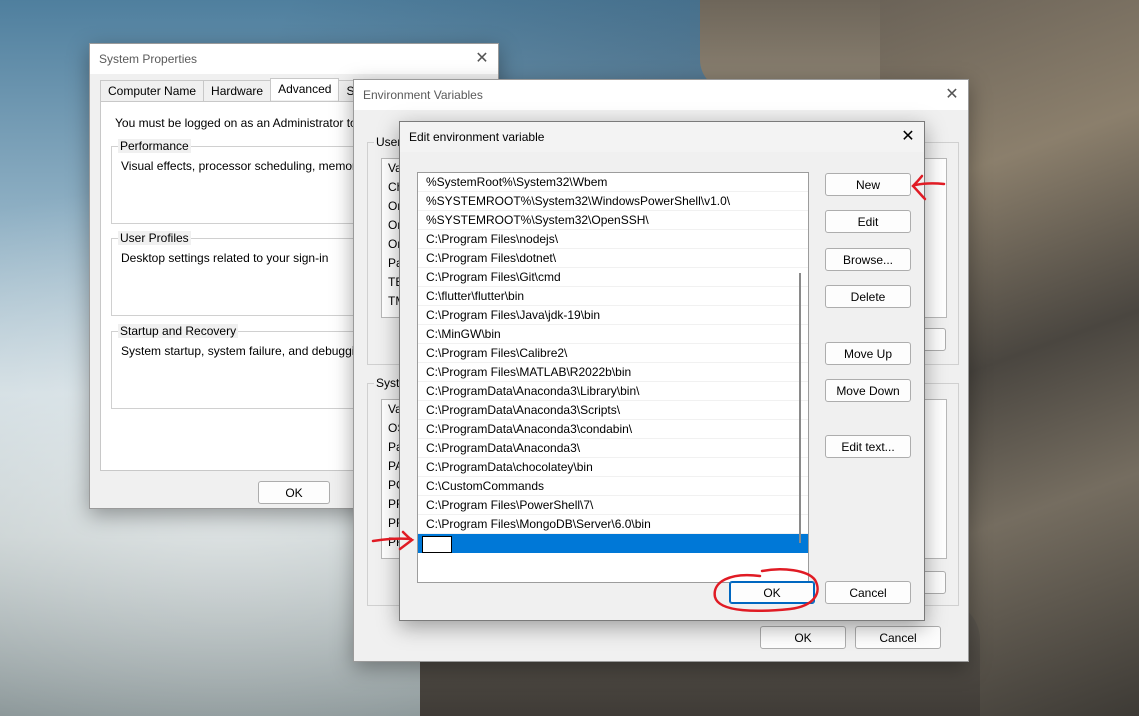  I want to click on tab-hardware: Hardware, so click(237, 91).